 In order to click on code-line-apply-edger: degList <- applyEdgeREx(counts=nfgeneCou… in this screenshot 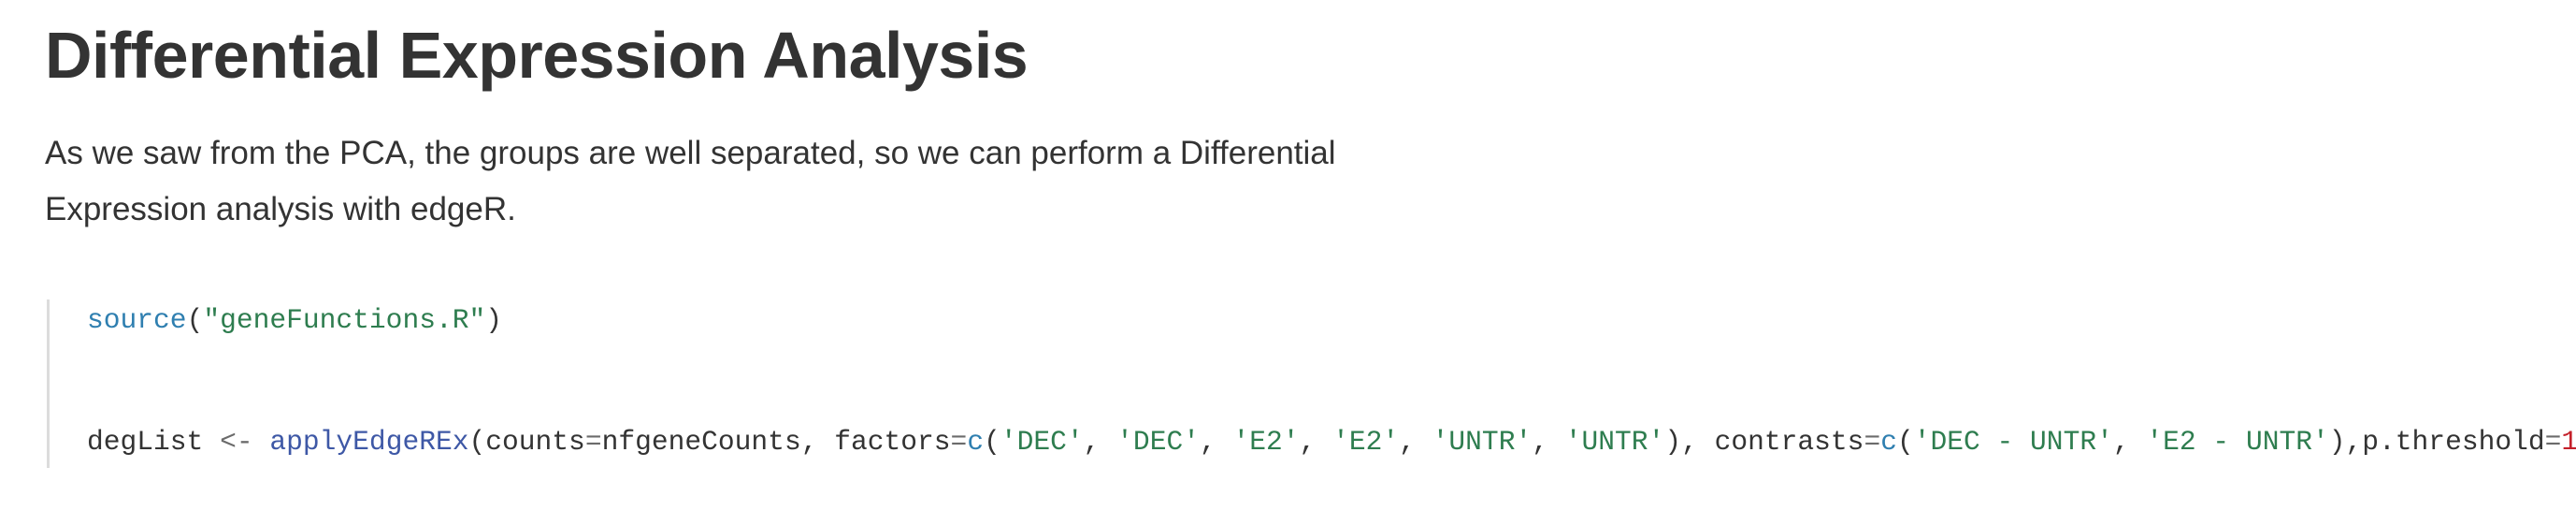, I will do `click(1331, 442)`.